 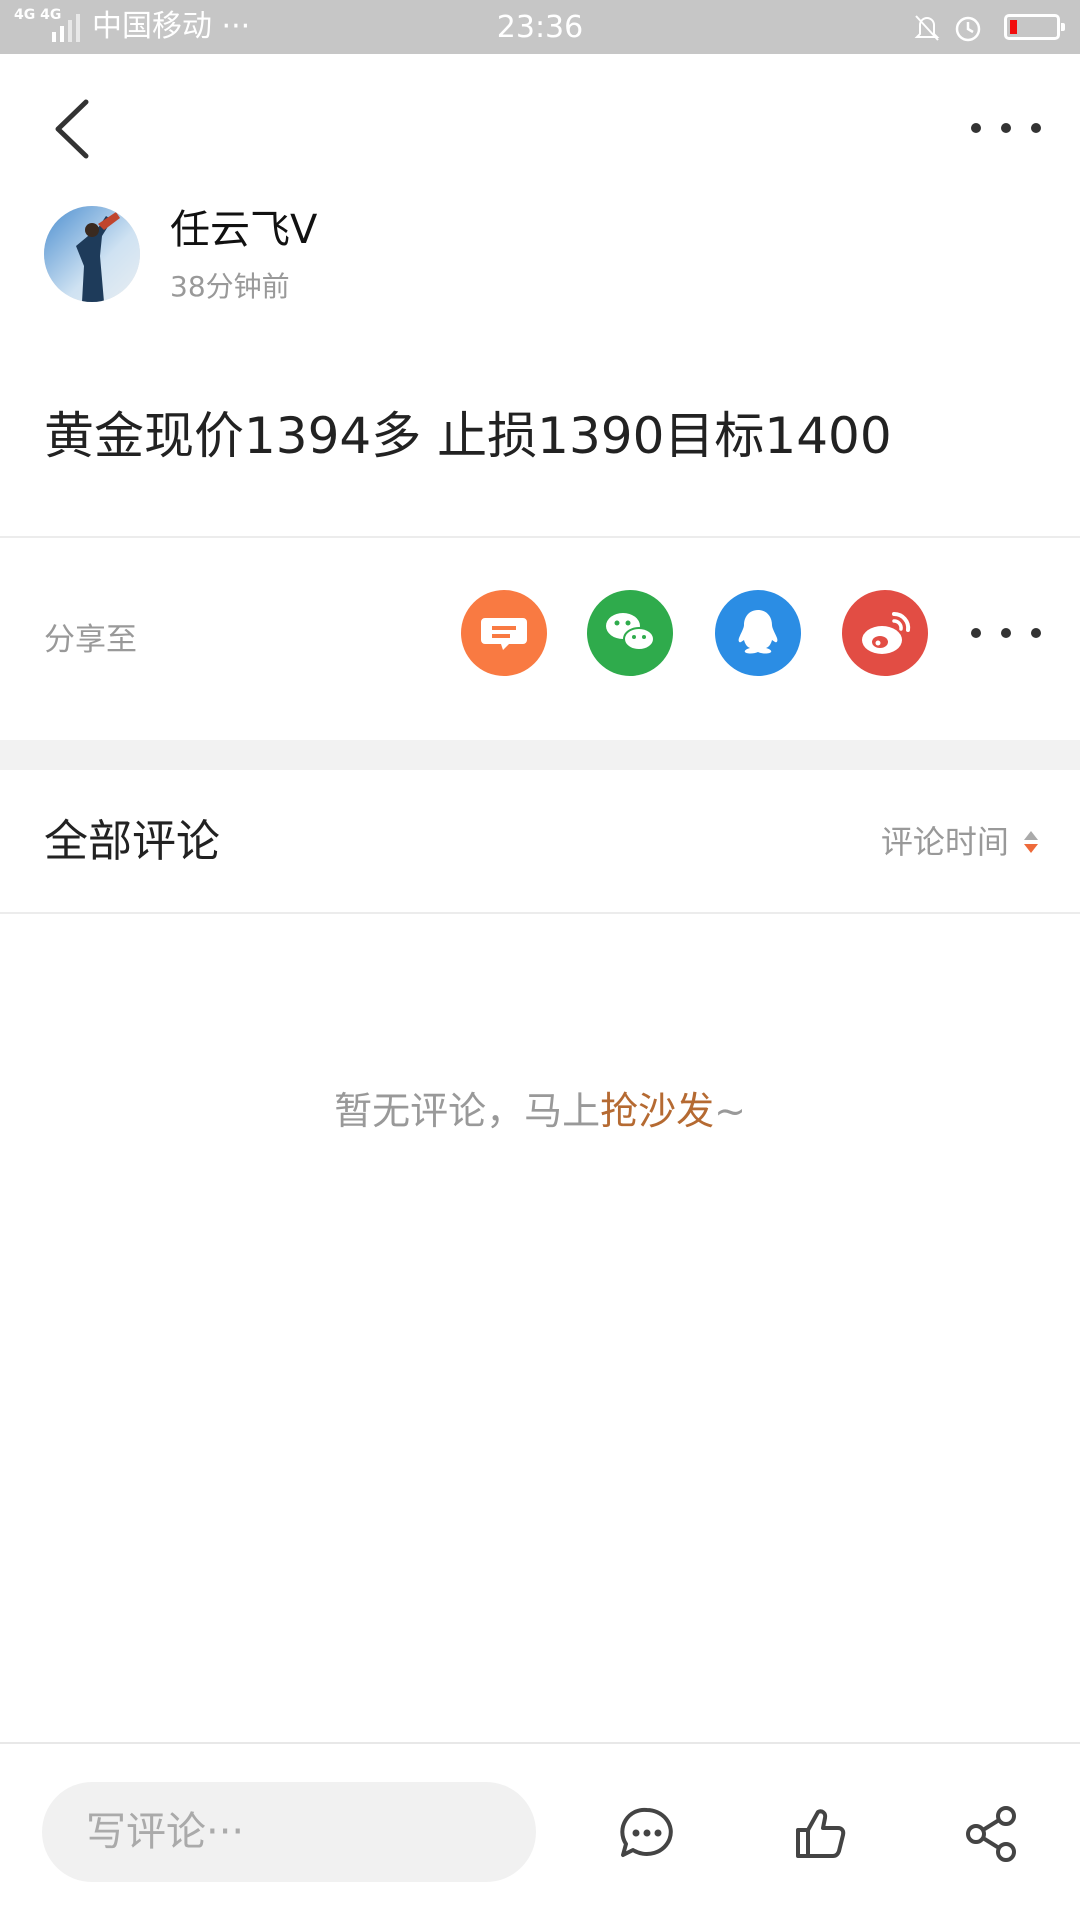 I want to click on share-weibo-button, so click(x=885, y=633).